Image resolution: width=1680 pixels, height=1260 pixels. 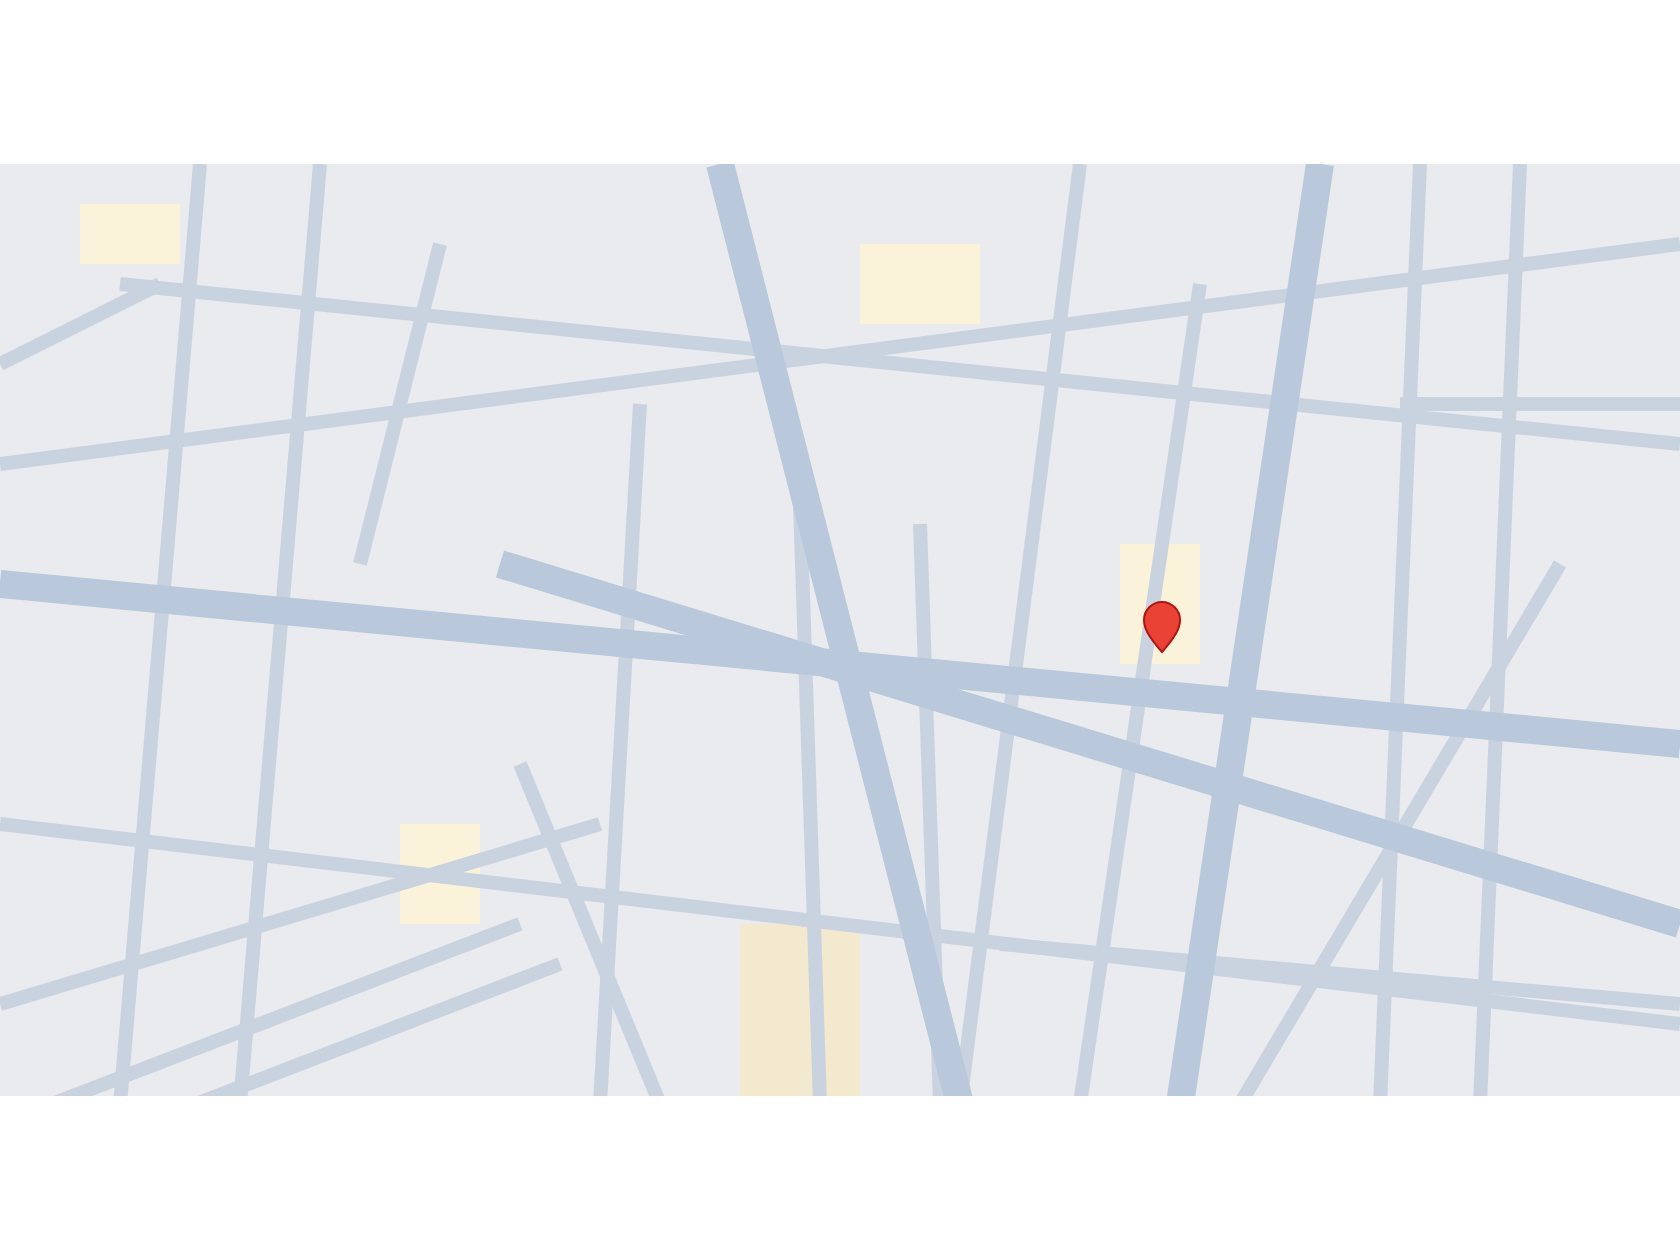 What do you see at coordinates (1162, 627) in the screenshot?
I see `location-pin-icon` at bounding box center [1162, 627].